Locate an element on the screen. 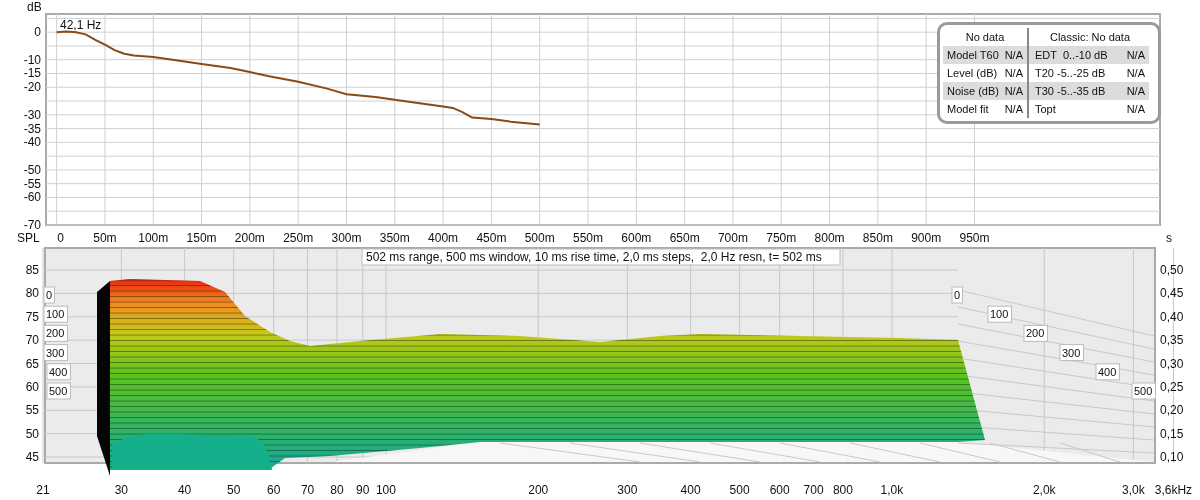 This screenshot has width=1200, height=500. x-axis-label: 400m is located at coordinates (443, 238).